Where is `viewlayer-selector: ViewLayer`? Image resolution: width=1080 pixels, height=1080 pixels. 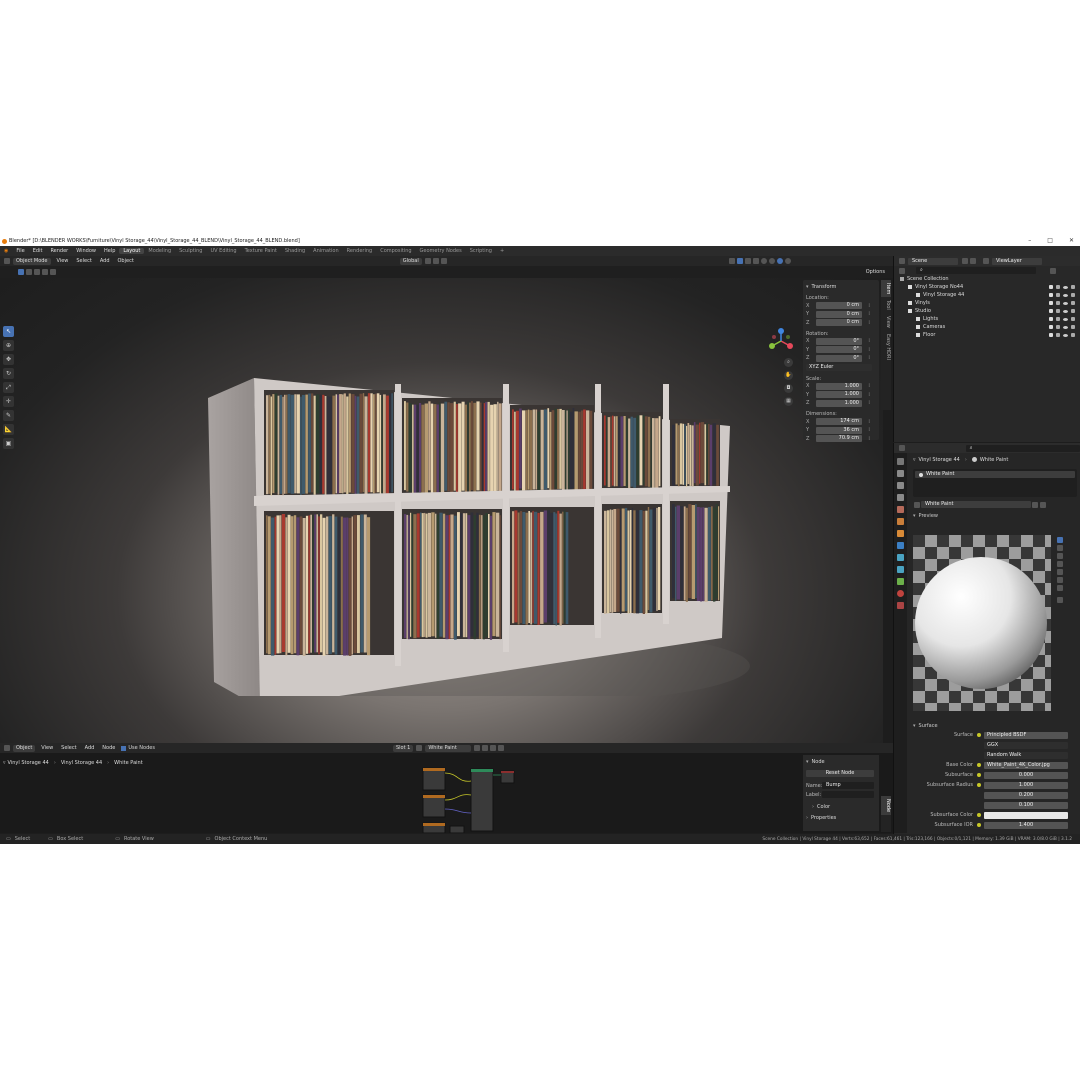 viewlayer-selector: ViewLayer is located at coordinates (1017, 261).